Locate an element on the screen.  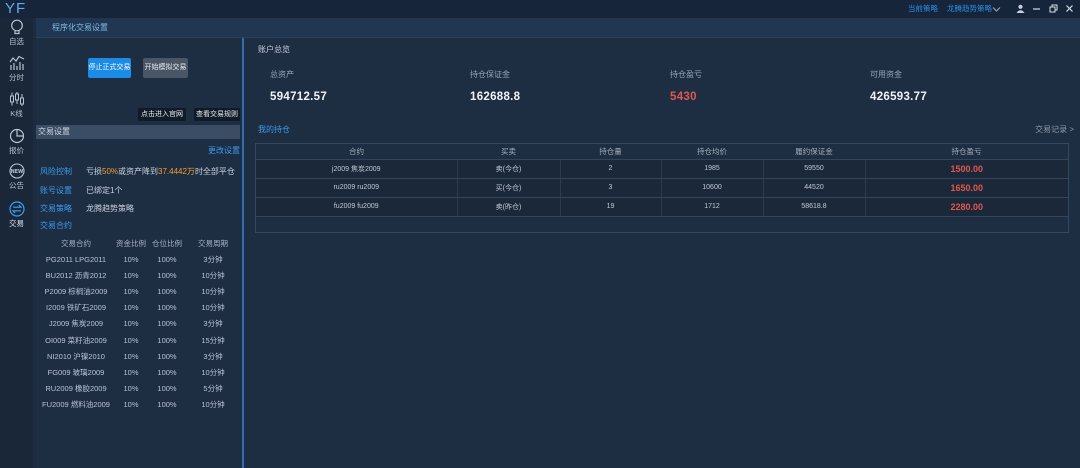
column-header-avg-price: 持仓均价 is located at coordinates (712, 151).